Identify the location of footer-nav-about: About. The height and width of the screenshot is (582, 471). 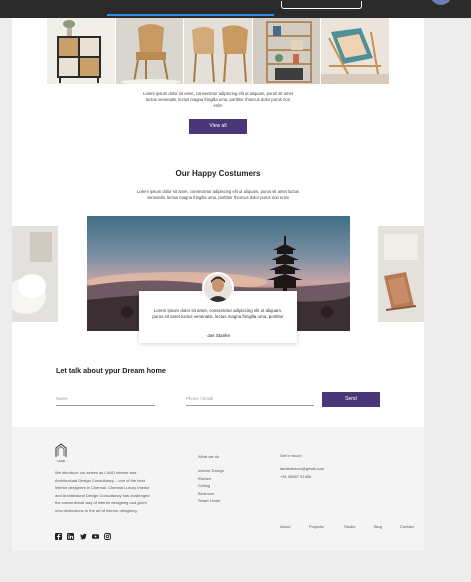
(285, 526).